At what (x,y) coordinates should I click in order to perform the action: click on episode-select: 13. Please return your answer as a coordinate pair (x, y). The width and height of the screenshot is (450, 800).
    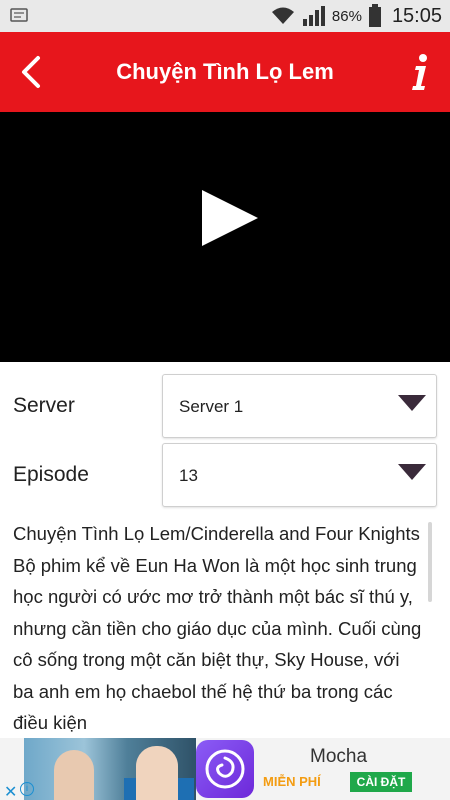
    Looking at the image, I should click on (299, 475).